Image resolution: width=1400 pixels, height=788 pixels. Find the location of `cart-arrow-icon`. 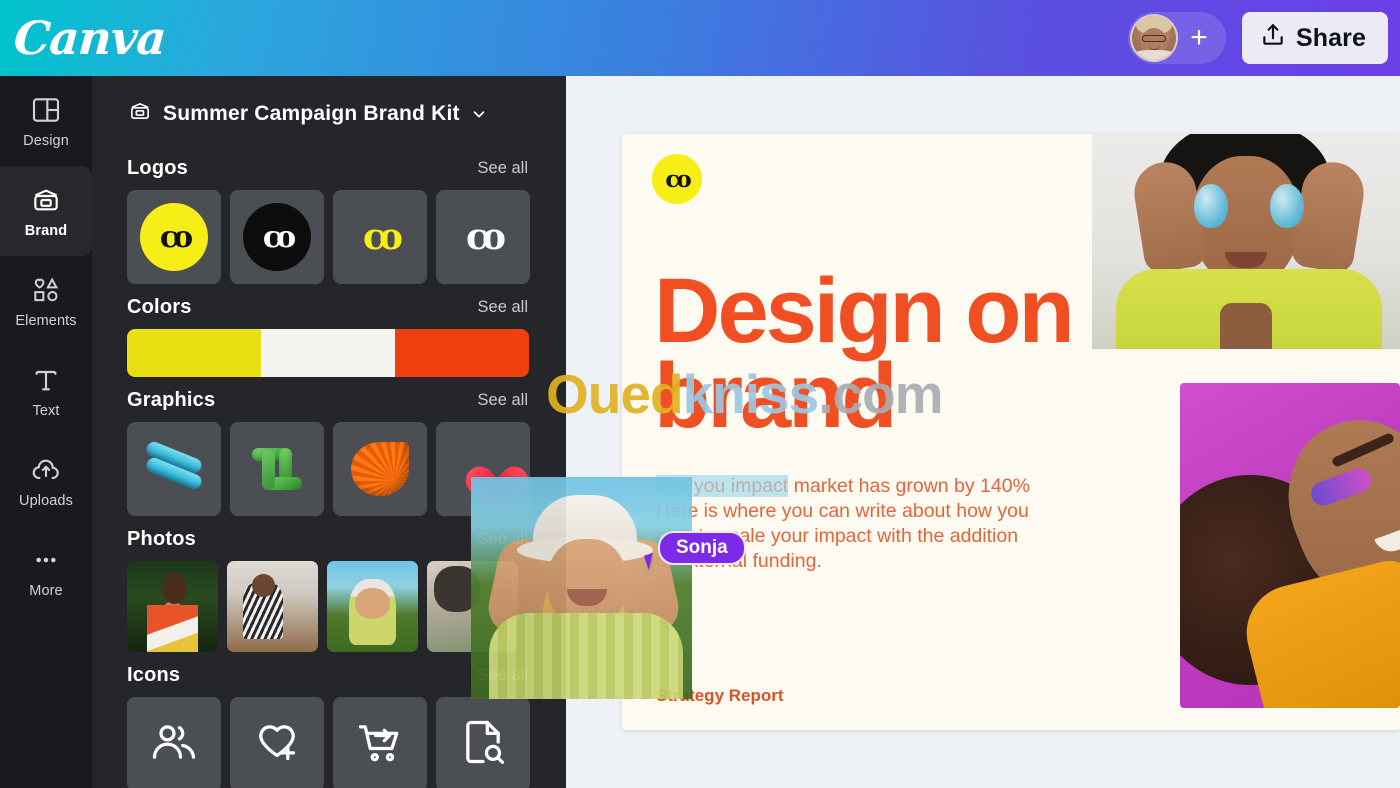

cart-arrow-icon is located at coordinates (380, 744).